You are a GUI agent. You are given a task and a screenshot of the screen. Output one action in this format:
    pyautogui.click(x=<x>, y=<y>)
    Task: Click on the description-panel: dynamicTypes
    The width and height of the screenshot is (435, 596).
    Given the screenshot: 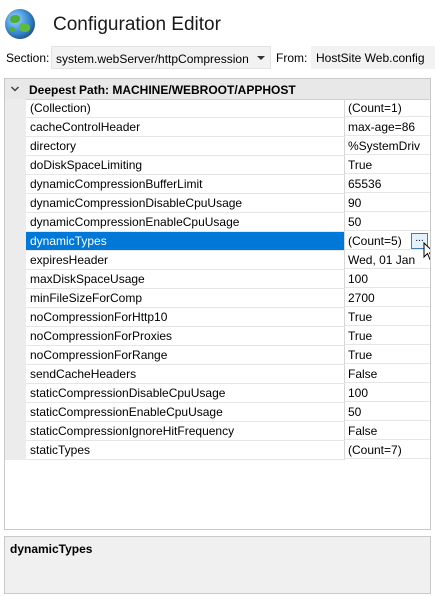 What is the action you would take?
    pyautogui.click(x=217, y=565)
    